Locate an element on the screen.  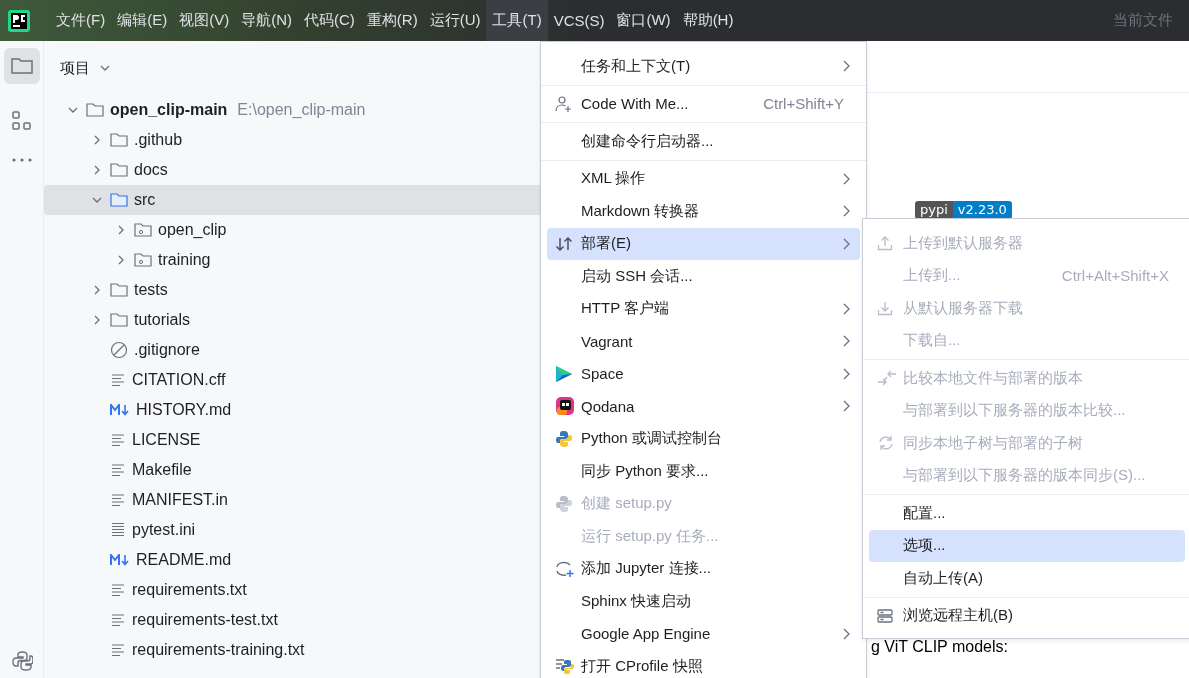
python-profile-icon is located at coordinates (565, 666).